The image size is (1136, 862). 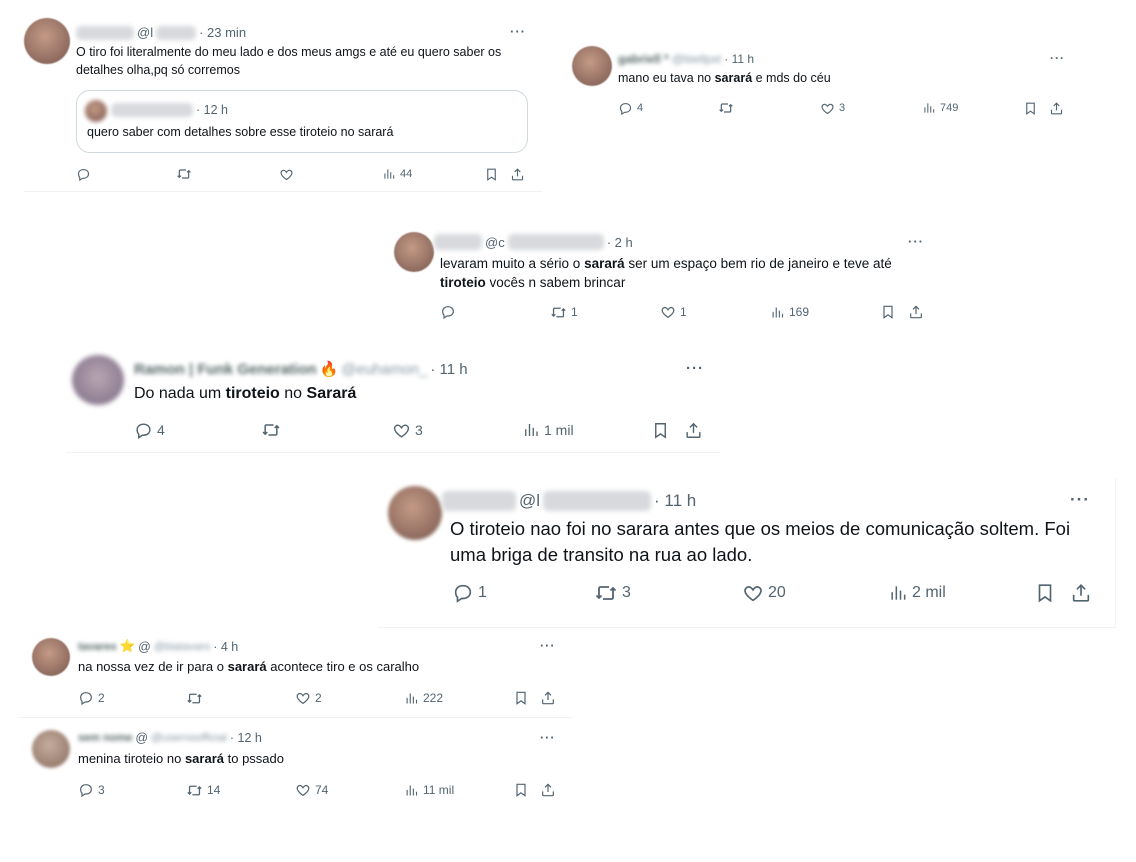 I want to click on redacted-handle, so click(x=176, y=32).